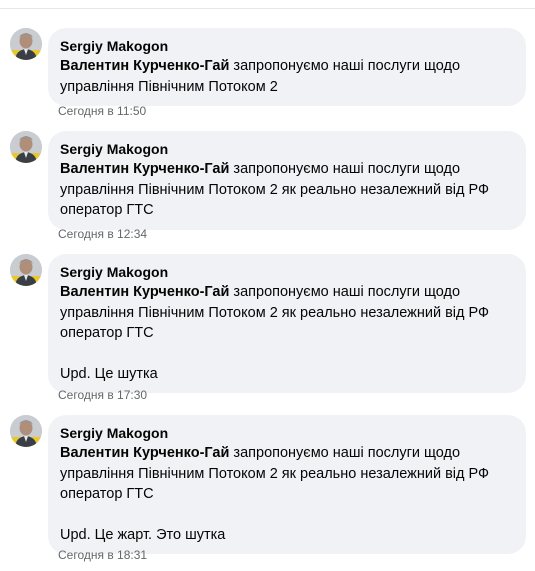 Image resolution: width=535 pixels, height=571 pixels. Describe the element at coordinates (109, 373) in the screenshot. I see `comment-update-note: Upd. Це шутка` at that location.